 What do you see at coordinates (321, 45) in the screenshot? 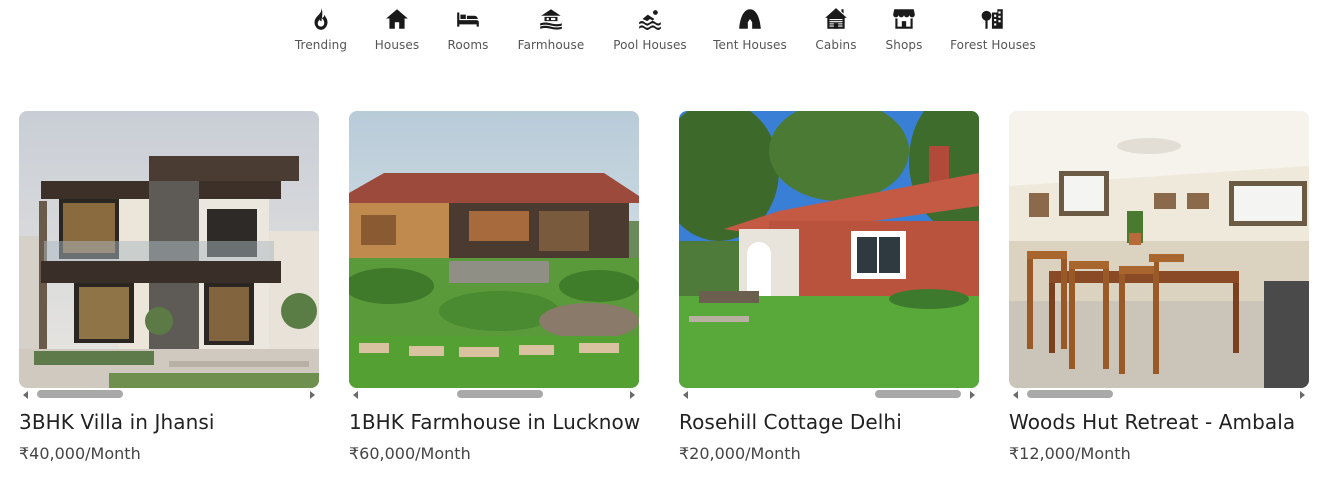
I see `category-label: Trending` at bounding box center [321, 45].